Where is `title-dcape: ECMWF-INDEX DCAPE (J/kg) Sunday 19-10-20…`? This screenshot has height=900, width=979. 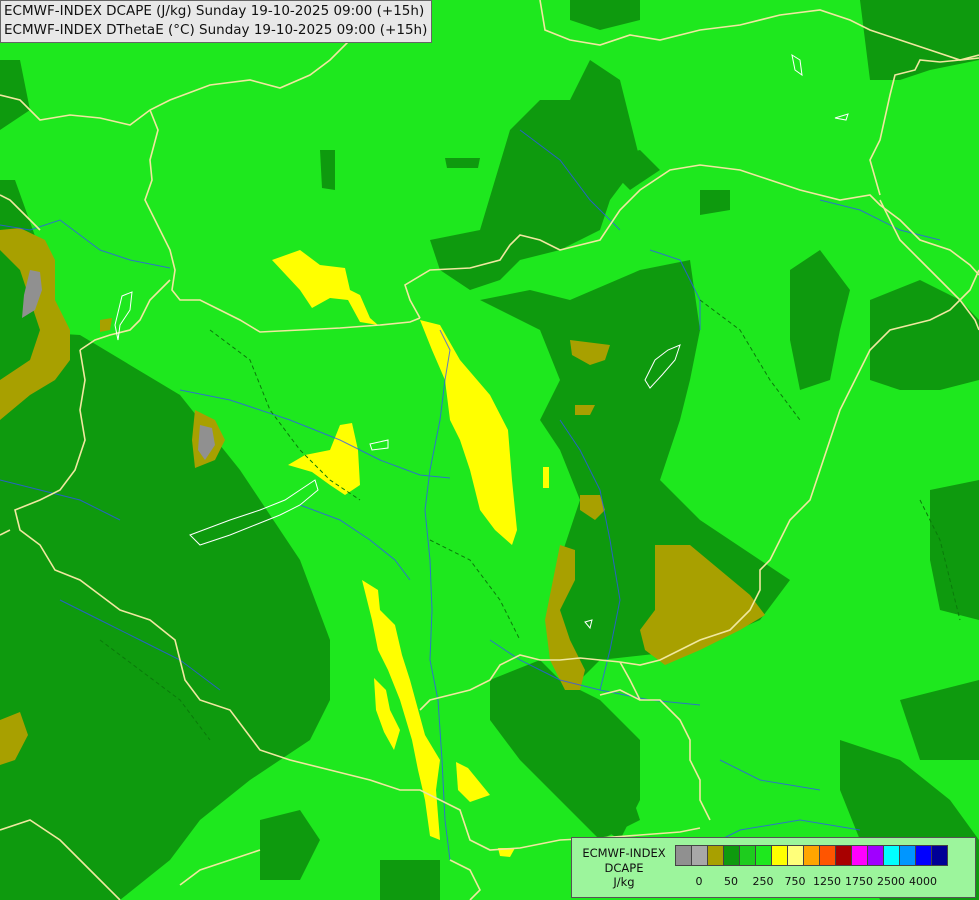 title-dcape: ECMWF-INDEX DCAPE (J/kg) Sunday 19-10-20… is located at coordinates (214, 11).